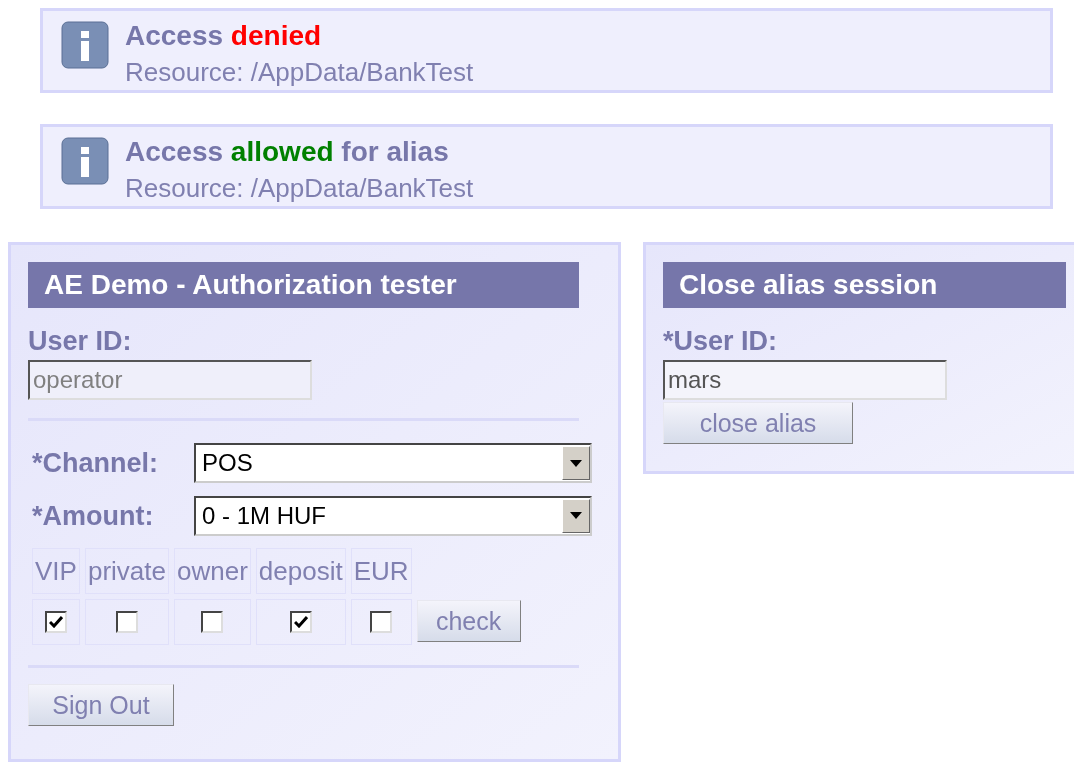 The height and width of the screenshot is (762, 1074). Describe the element at coordinates (101, 705) in the screenshot. I see `sign-out-button: Sign Out` at that location.